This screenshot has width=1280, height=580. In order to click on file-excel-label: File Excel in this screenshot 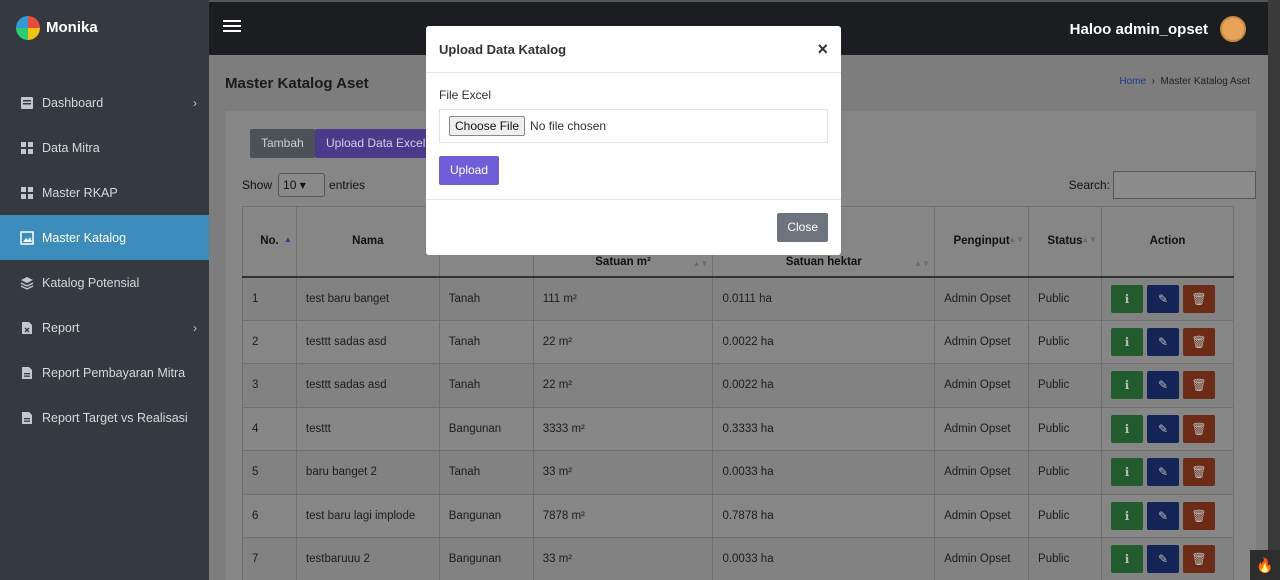, I will do `click(465, 95)`.